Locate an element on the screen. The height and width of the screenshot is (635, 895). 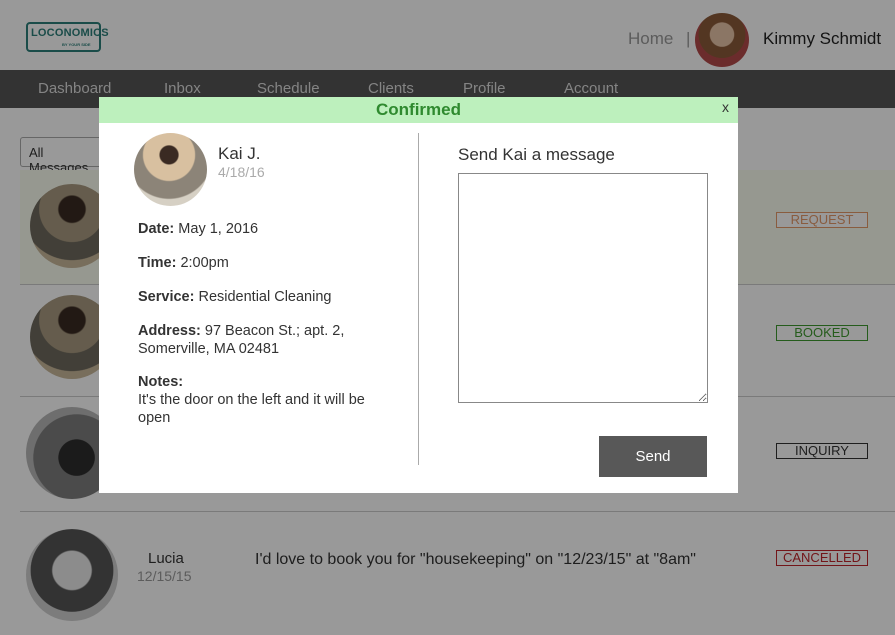
detail-date: Date: May 1, 2016 is located at coordinates (255, 229).